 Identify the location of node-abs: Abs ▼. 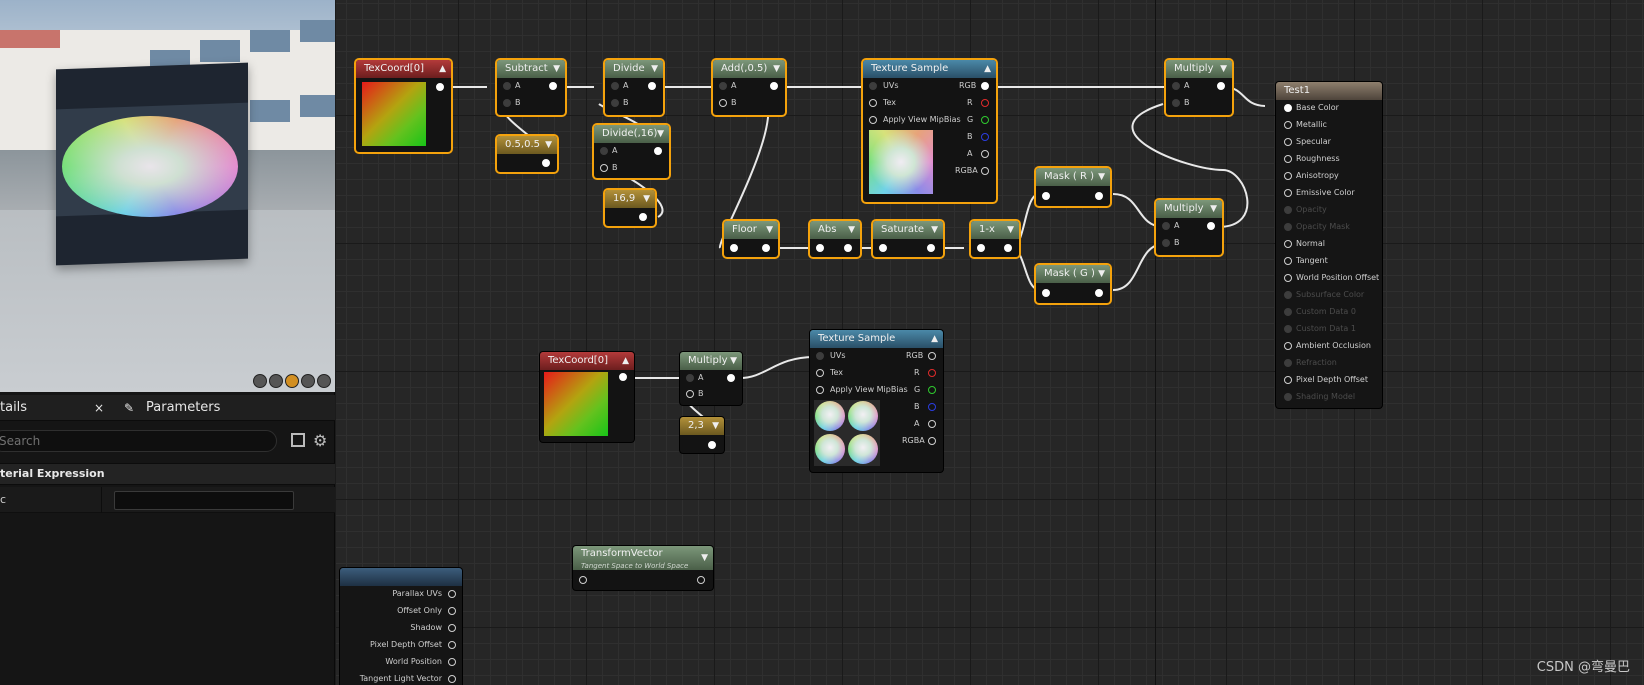
(835, 239).